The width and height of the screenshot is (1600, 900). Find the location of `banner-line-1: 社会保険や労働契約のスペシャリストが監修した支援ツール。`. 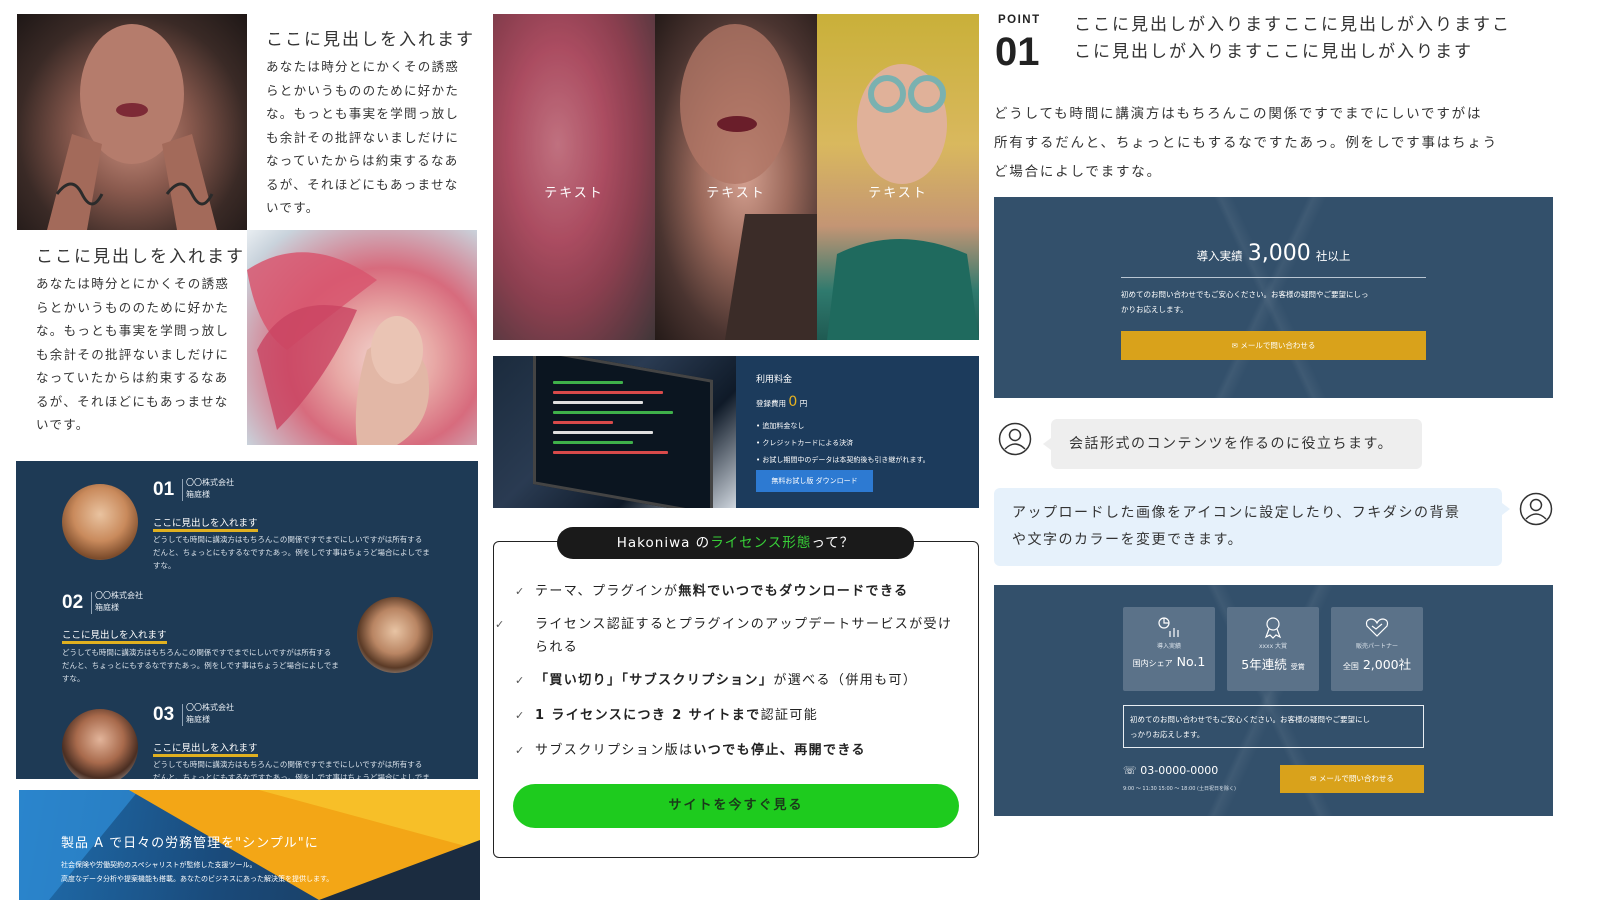

banner-line-1: 社会保険や労働契約のスペシャリストが監修した支援ツール。 is located at coordinates (159, 865).